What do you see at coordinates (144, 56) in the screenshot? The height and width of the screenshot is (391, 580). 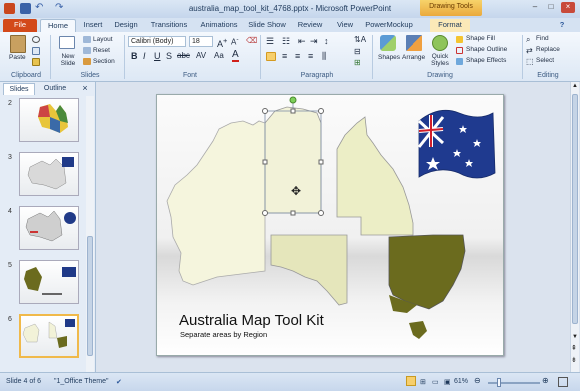 I see `italic-icon: I` at bounding box center [144, 56].